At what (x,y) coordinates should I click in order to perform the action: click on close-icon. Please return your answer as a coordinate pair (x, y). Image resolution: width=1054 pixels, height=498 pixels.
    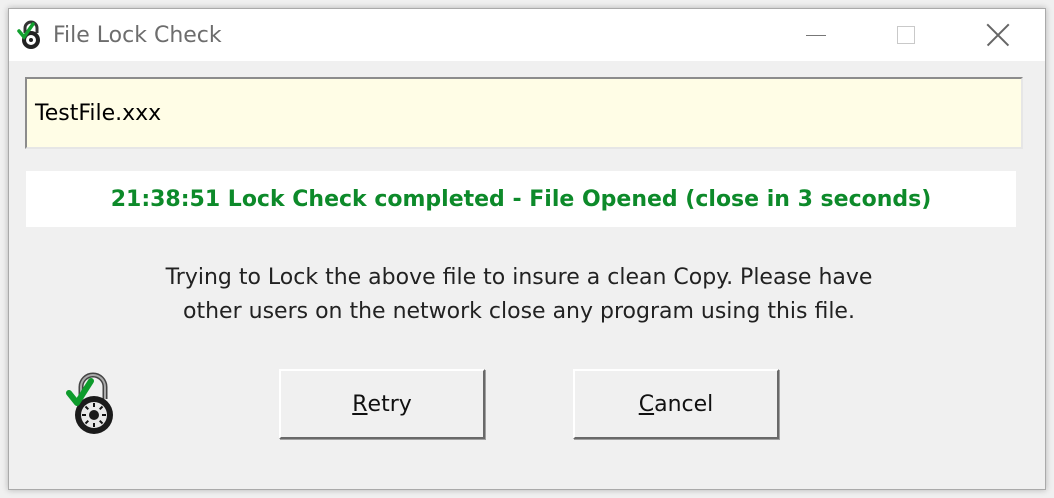
    Looking at the image, I should click on (998, 35).